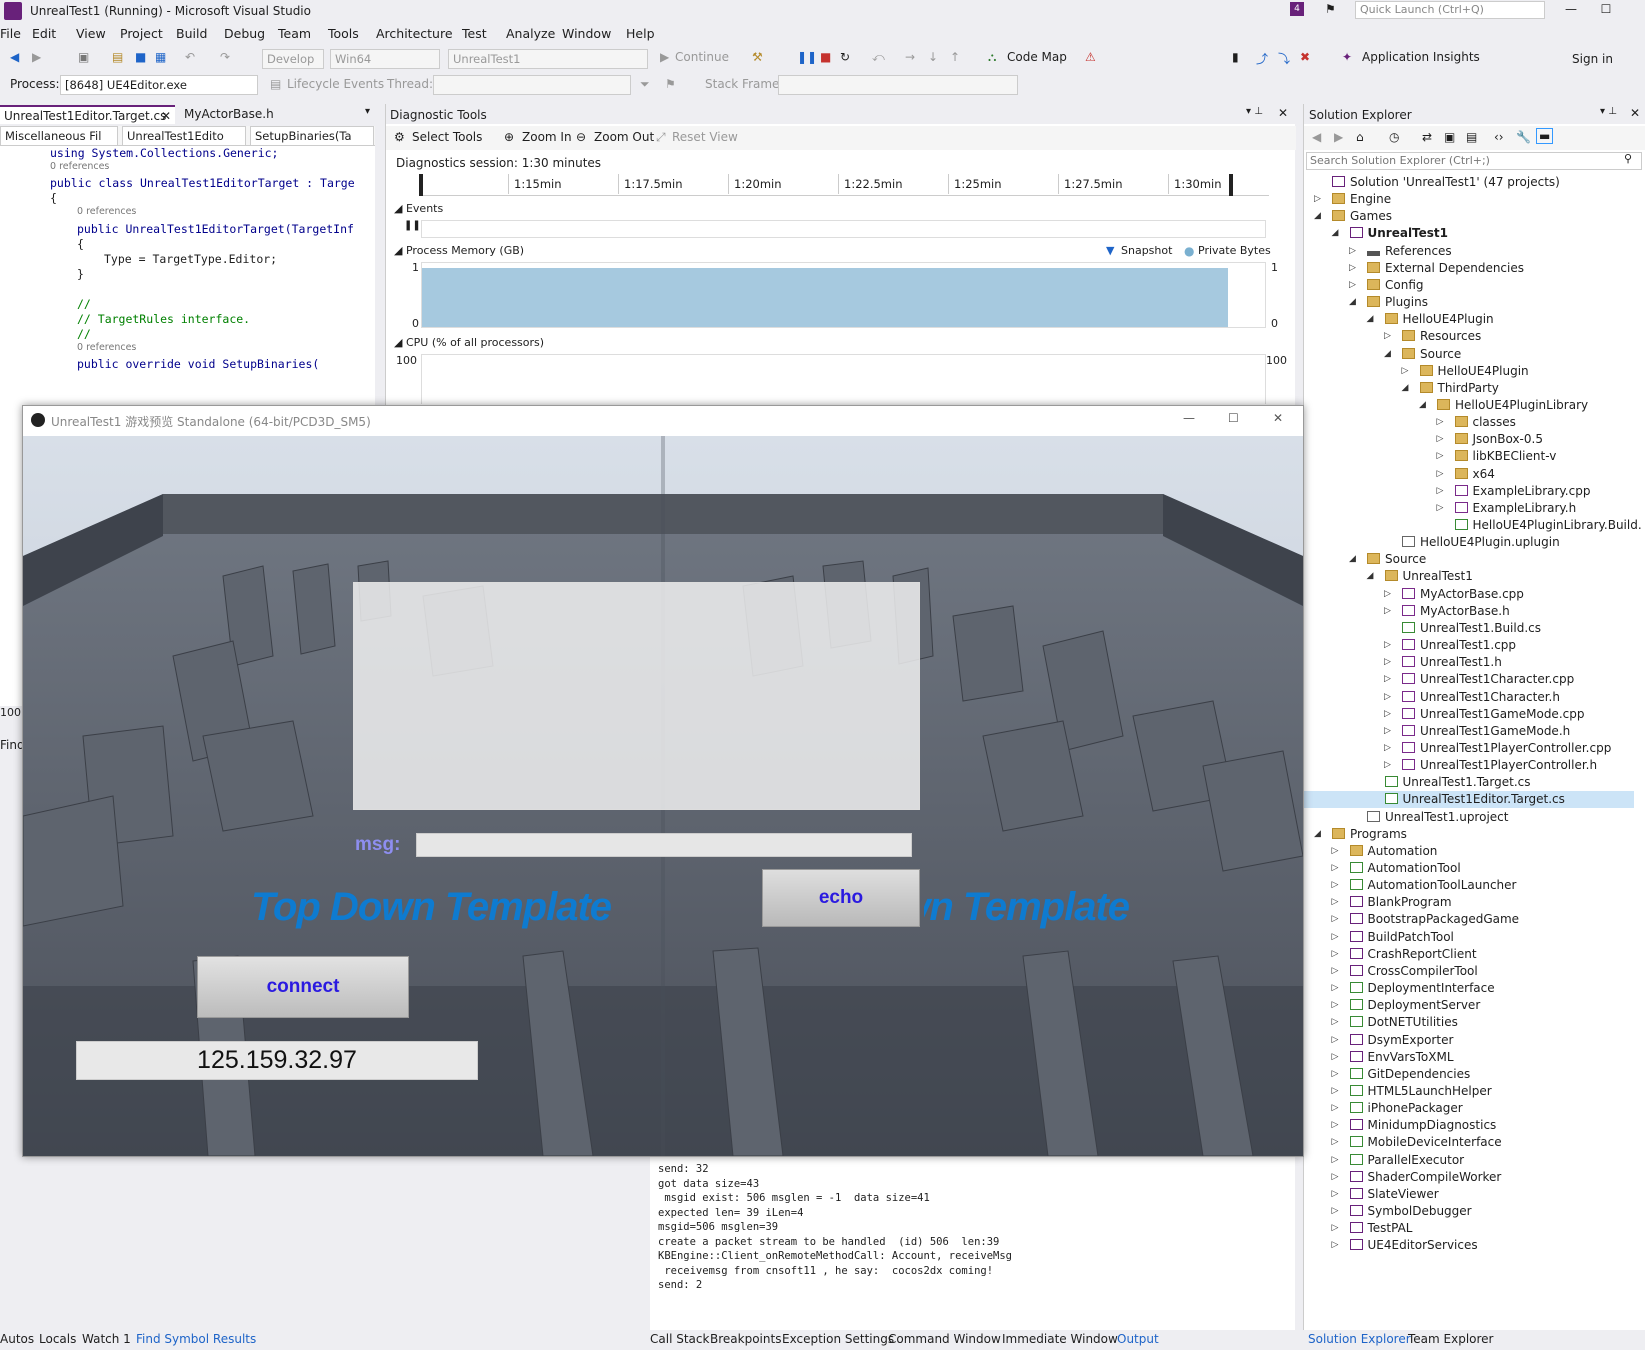 This screenshot has width=1645, height=1350. Describe the element at coordinates (225, 57) in the screenshot. I see `redo-icon: ↷` at that location.